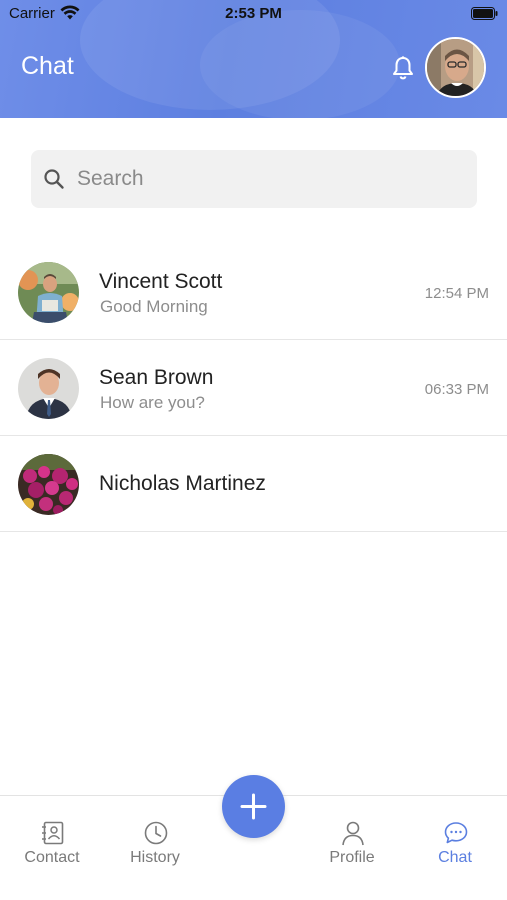 The width and height of the screenshot is (507, 900). I want to click on new-chat-button, so click(253, 806).